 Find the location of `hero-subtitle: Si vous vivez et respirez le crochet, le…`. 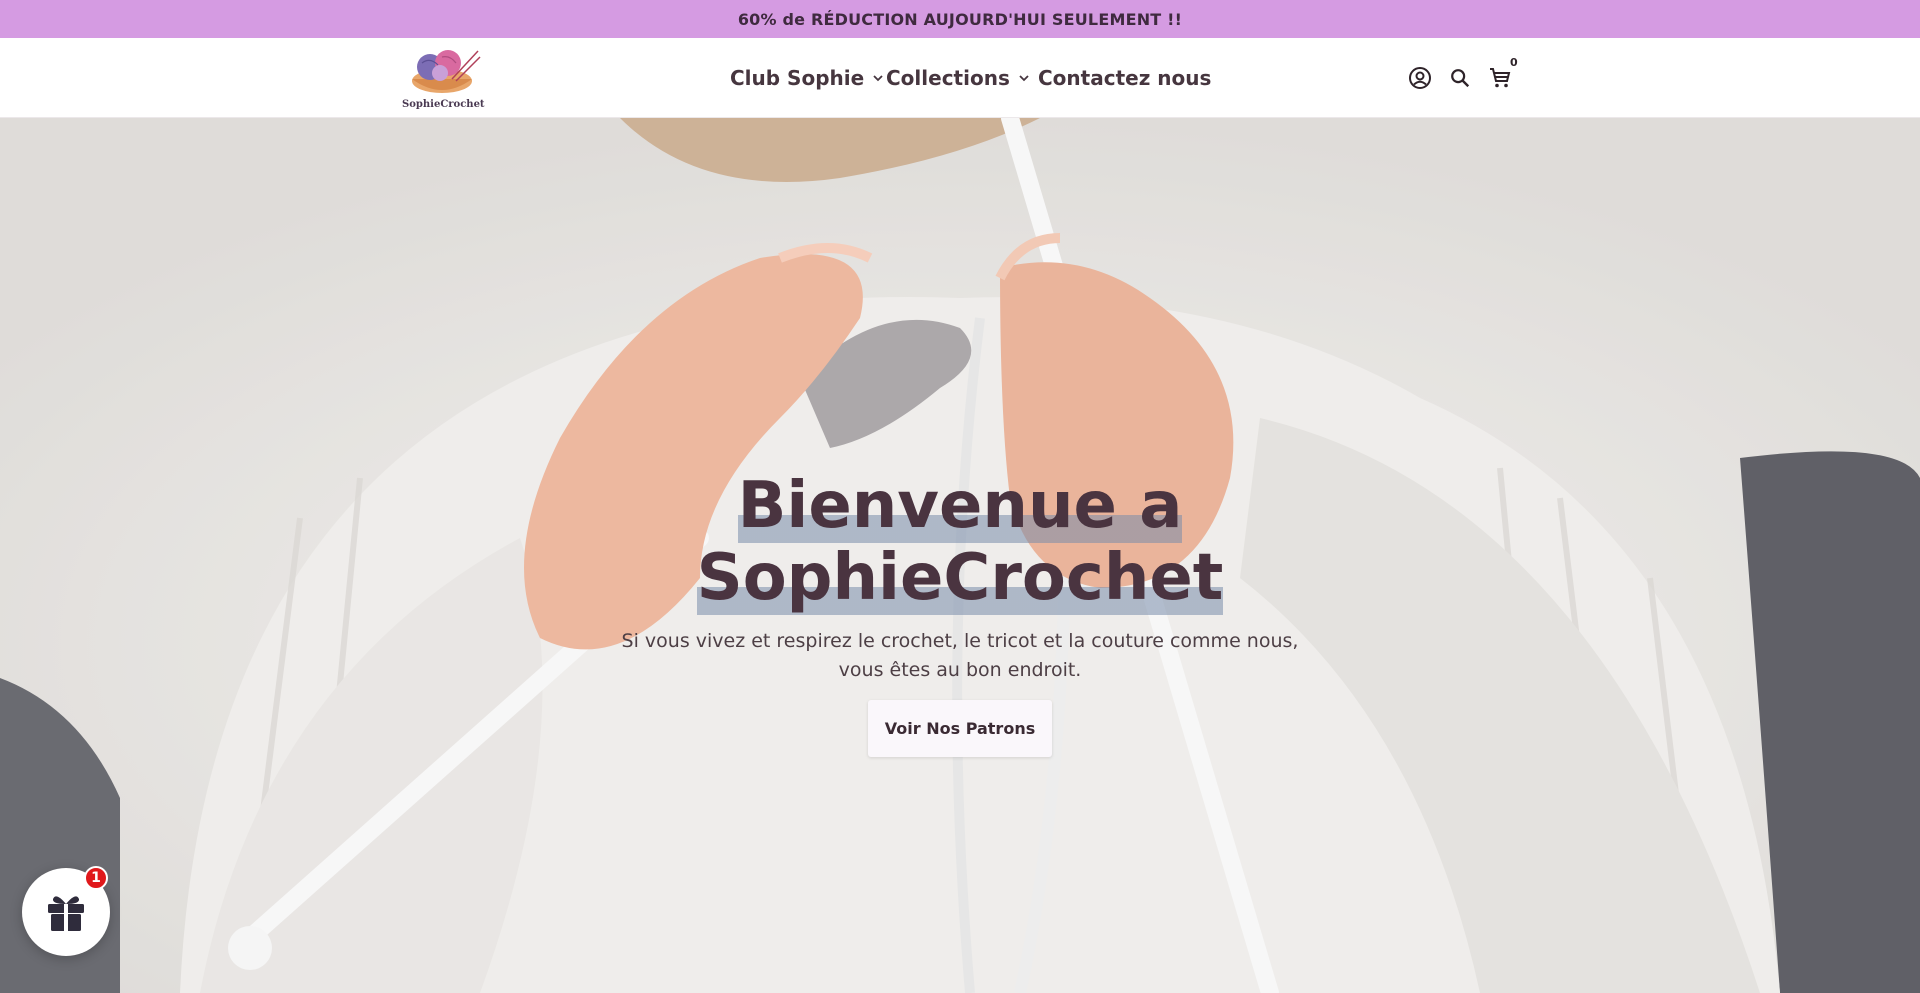

hero-subtitle: Si vous vivez et respirez le crochet, le… is located at coordinates (960, 655).